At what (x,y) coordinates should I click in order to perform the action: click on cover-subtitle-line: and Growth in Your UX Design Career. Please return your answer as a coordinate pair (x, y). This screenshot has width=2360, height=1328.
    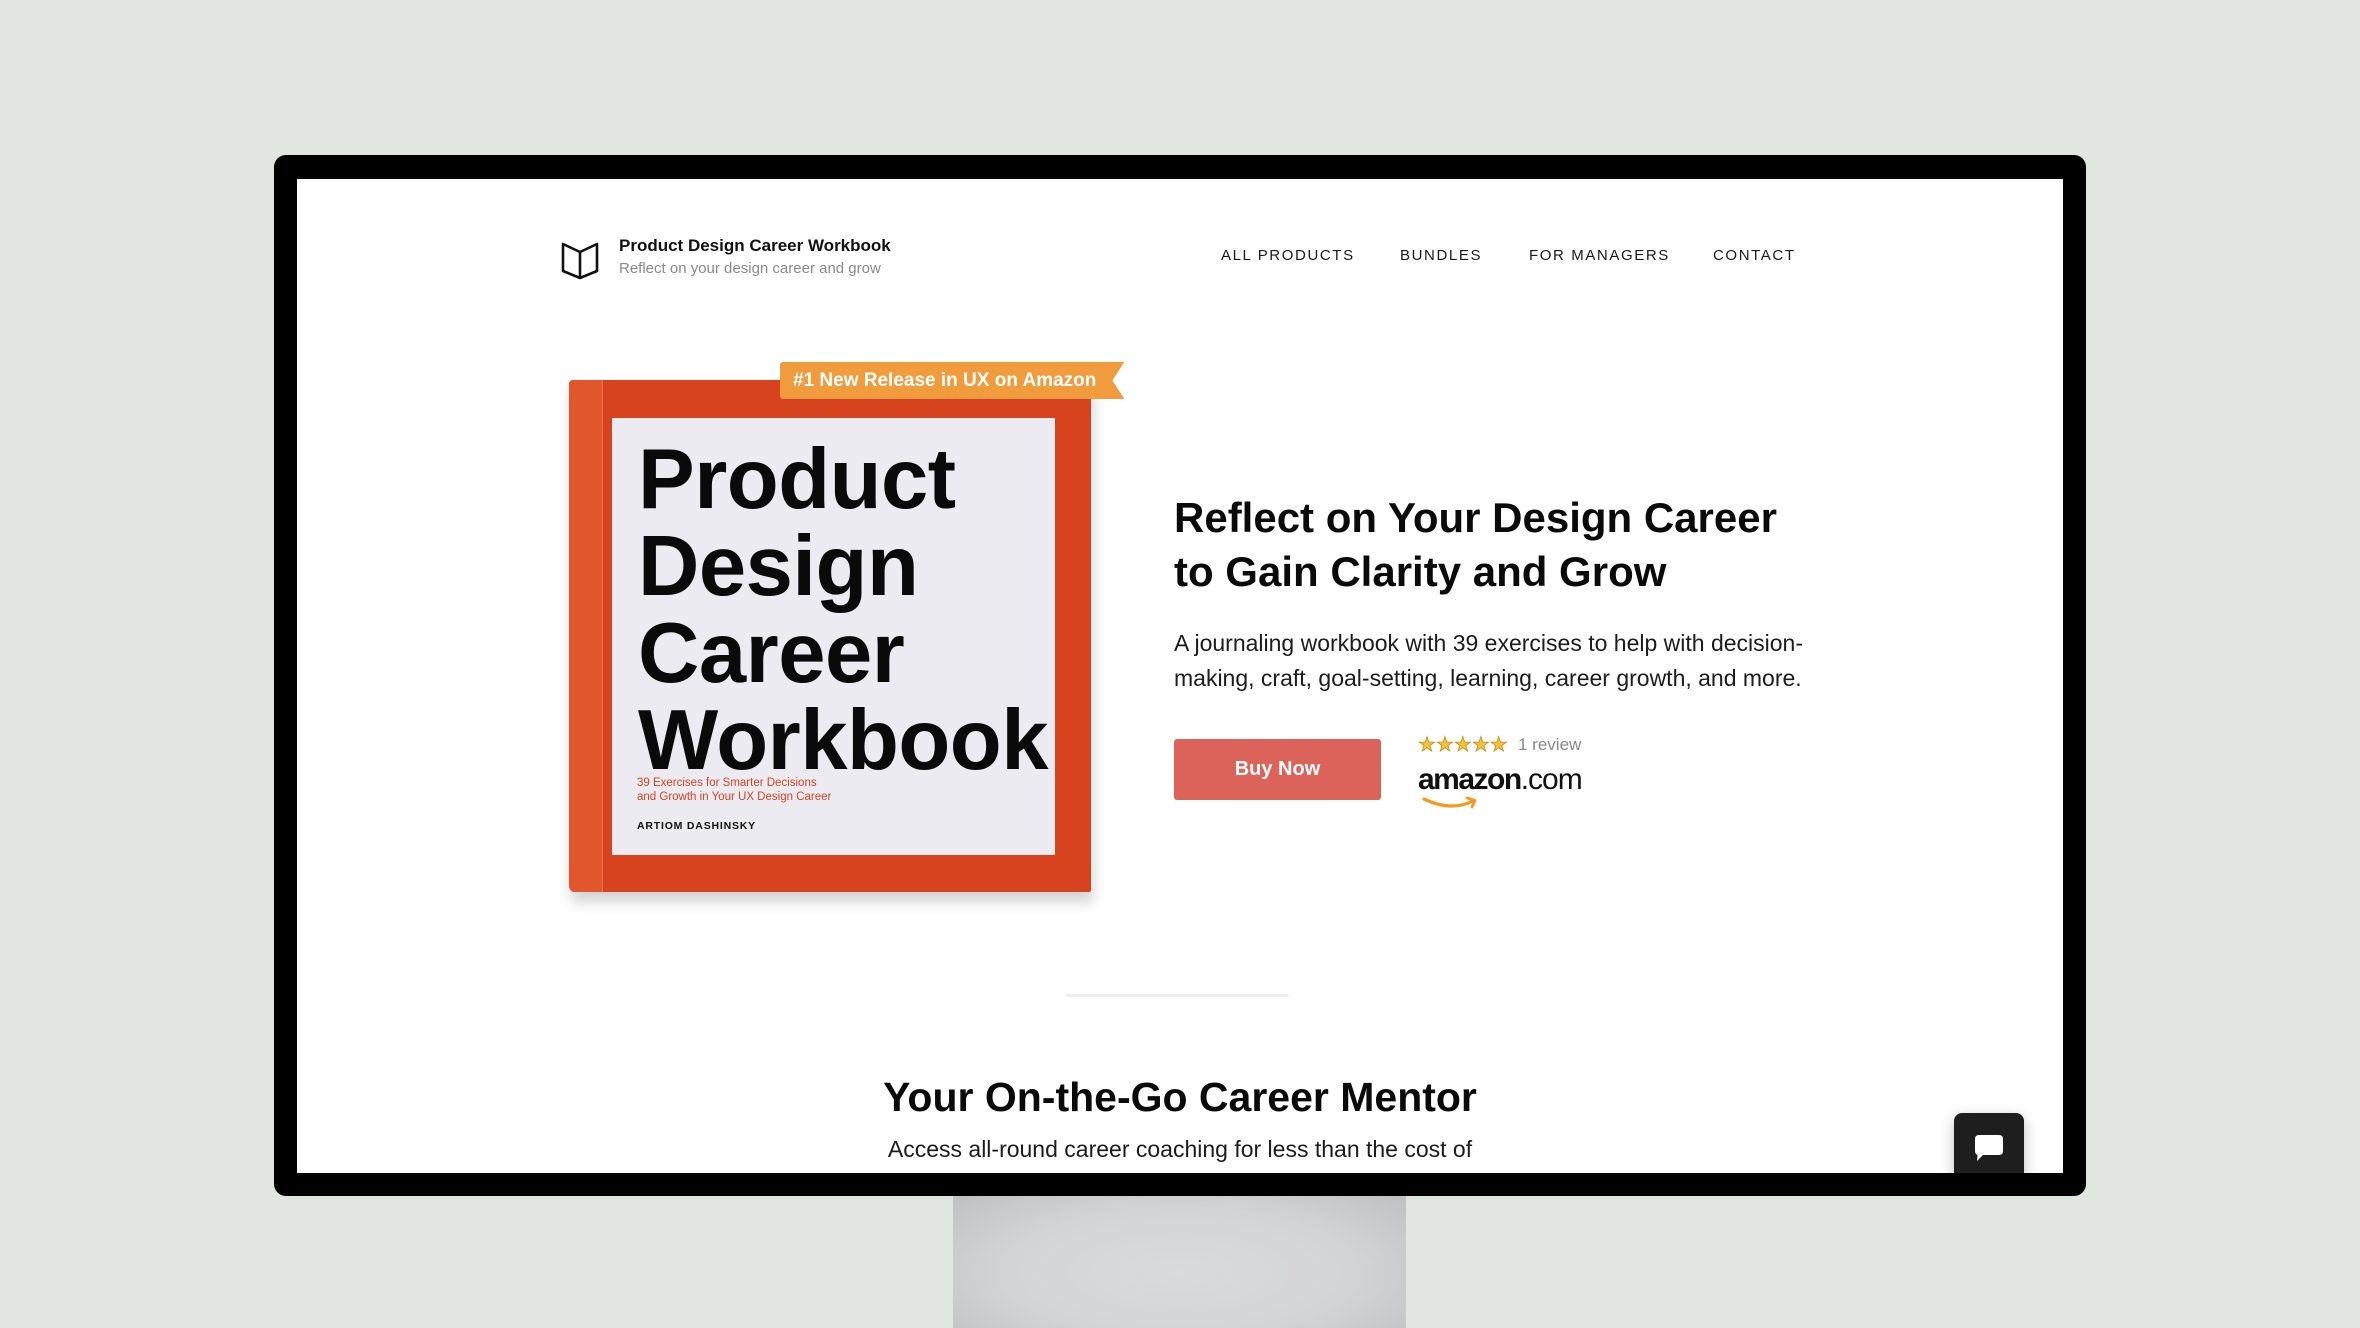
    Looking at the image, I should click on (734, 797).